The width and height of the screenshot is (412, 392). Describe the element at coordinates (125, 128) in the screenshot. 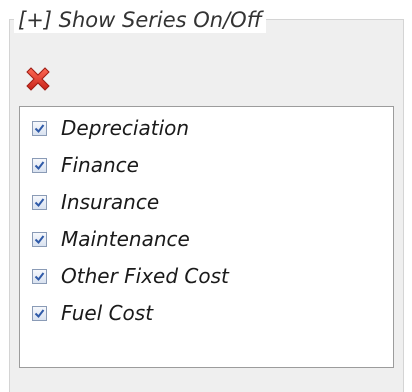

I see `series-label: Depreciation` at that location.